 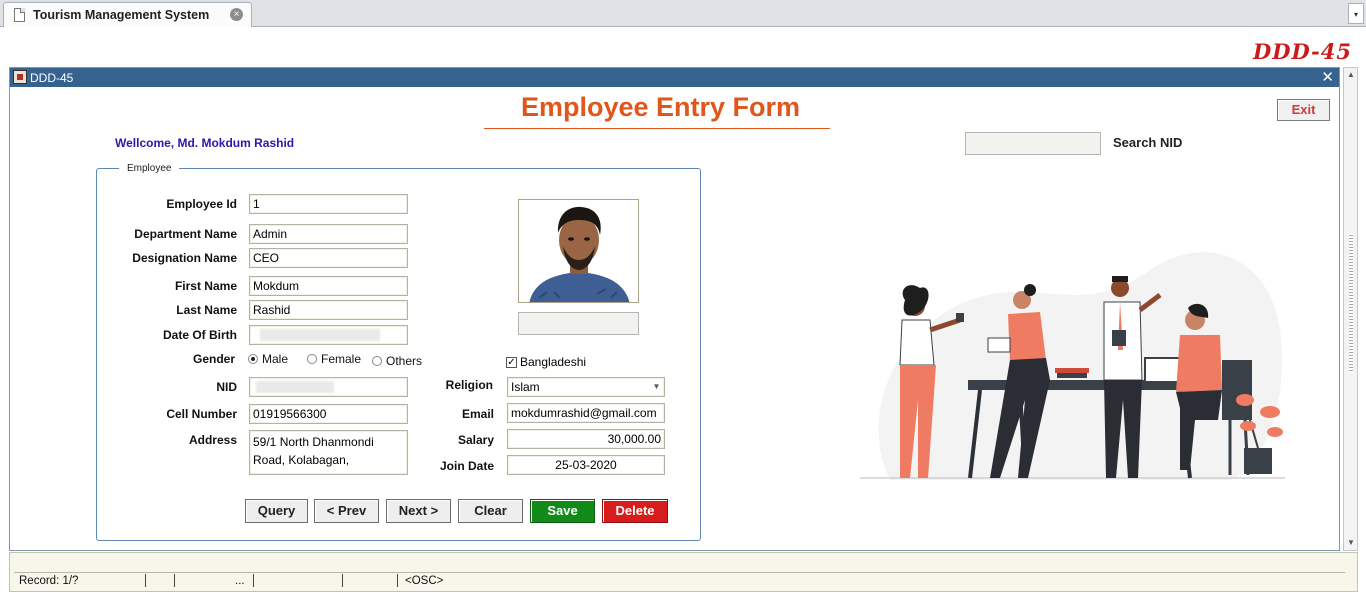 I want to click on label-join-date: Join Date, so click(x=466, y=466).